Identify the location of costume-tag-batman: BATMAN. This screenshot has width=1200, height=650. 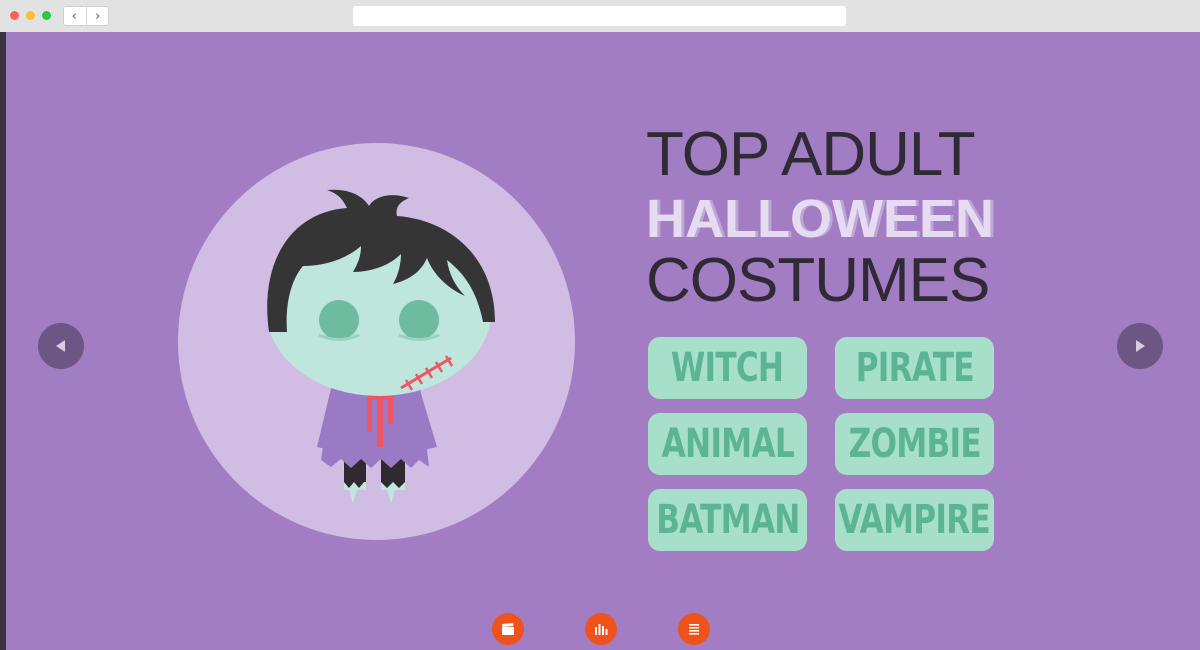
(727, 520).